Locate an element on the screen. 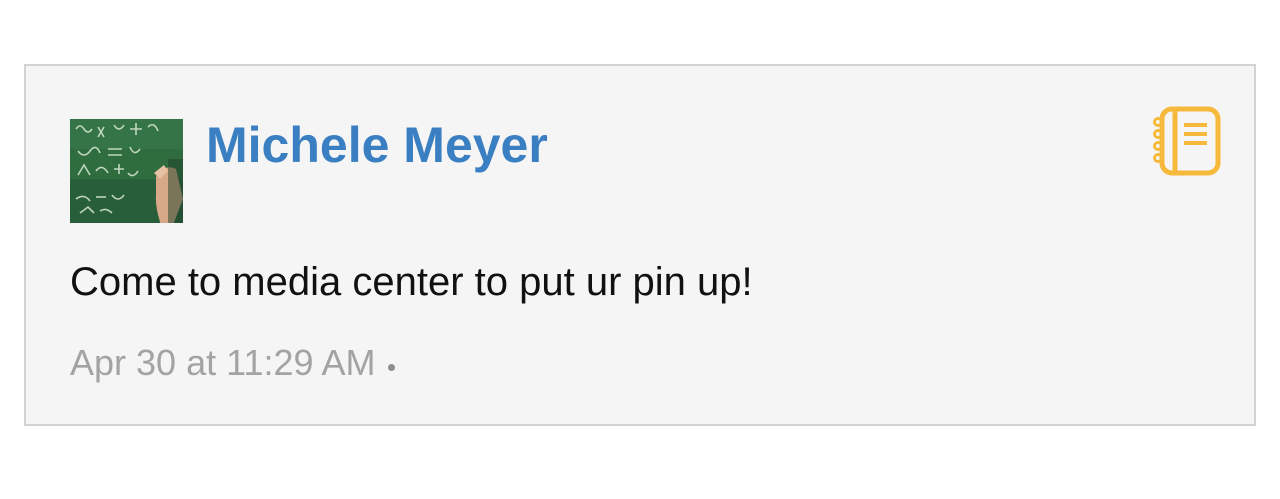 The height and width of the screenshot is (499, 1280). author-name: Michele Meyer is located at coordinates (377, 145).